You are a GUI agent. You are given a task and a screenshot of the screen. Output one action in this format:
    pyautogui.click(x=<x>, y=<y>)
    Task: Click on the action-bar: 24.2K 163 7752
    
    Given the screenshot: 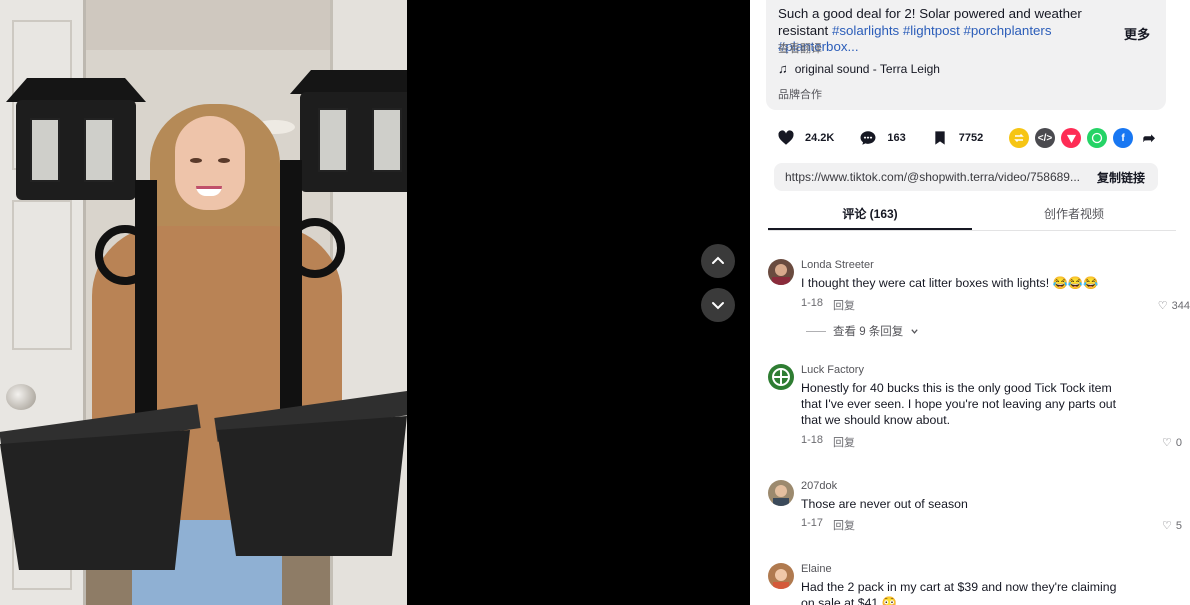 What is the action you would take?
    pyautogui.click(x=891, y=138)
    